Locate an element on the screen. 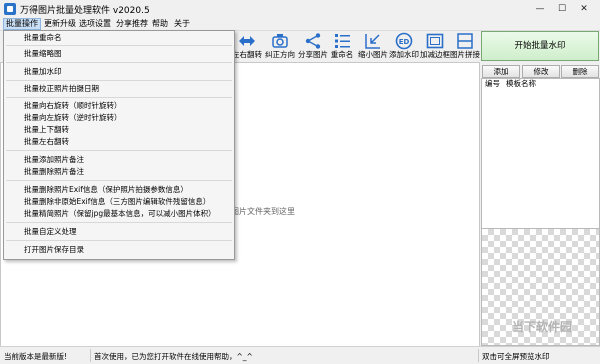 This screenshot has width=600, height=364. maximize-button: ☐ is located at coordinates (562, 9).